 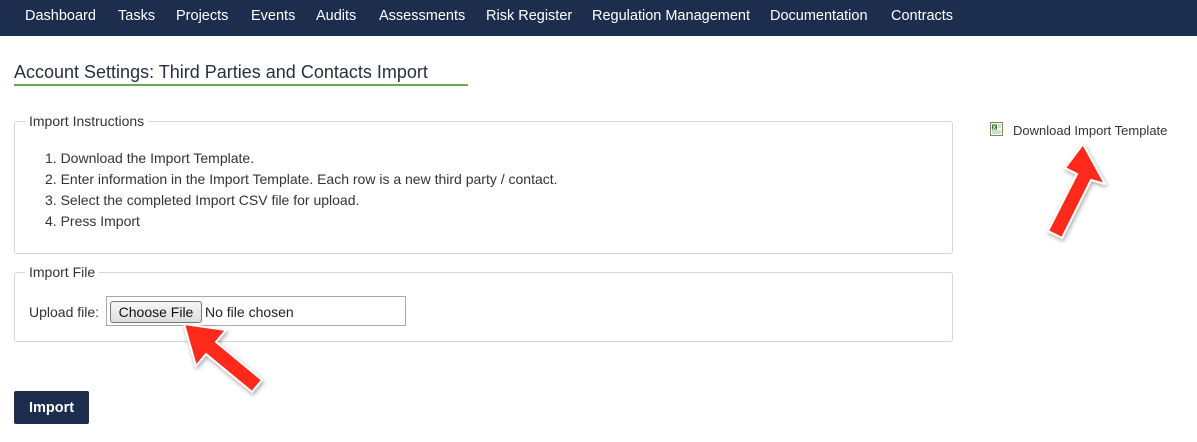 What do you see at coordinates (60, 16) in the screenshot?
I see `nav-item-dashboard: Dashboard` at bounding box center [60, 16].